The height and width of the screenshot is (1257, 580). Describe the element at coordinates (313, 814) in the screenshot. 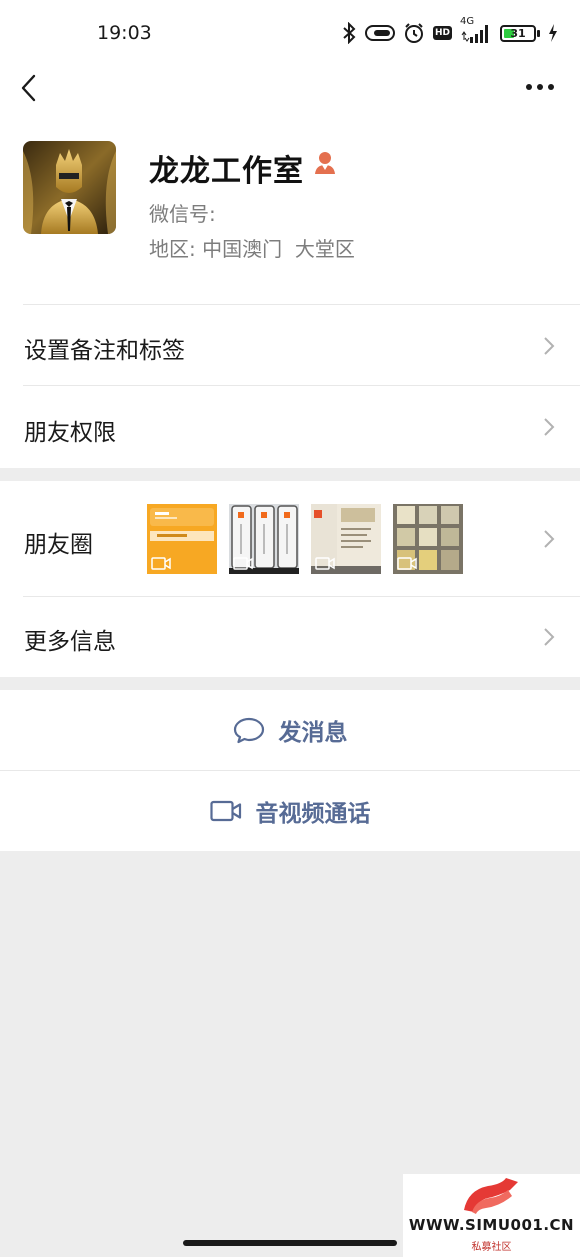

I see `av-call-label: 音视频通话` at that location.